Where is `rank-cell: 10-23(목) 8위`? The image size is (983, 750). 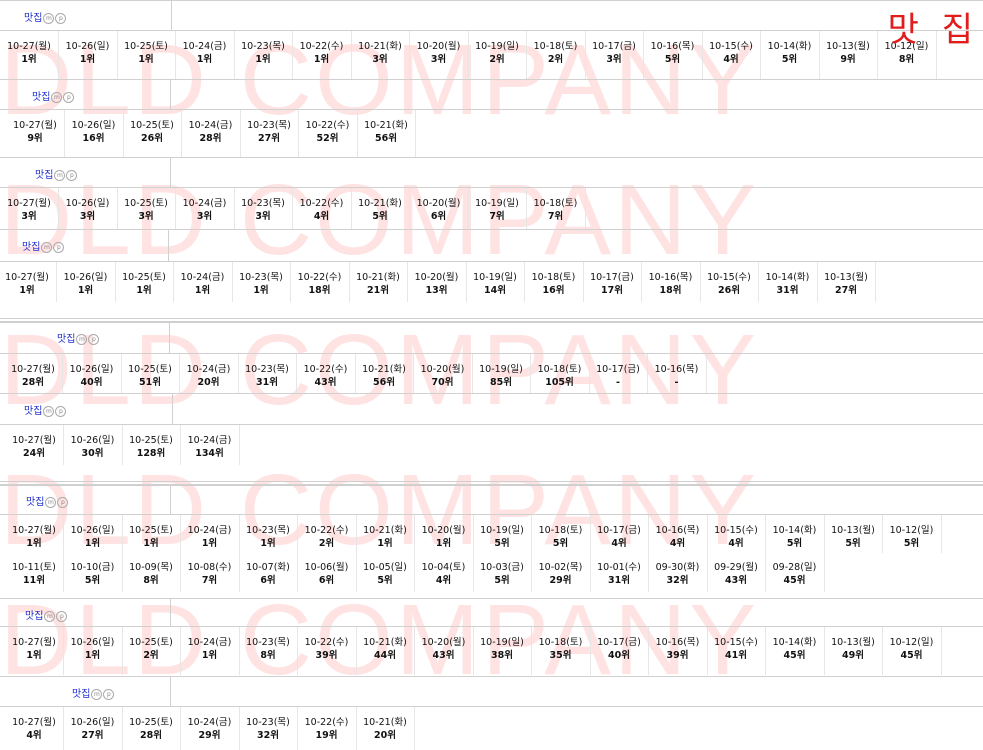
rank-cell: 10-23(목) 8위 is located at coordinates (268, 651).